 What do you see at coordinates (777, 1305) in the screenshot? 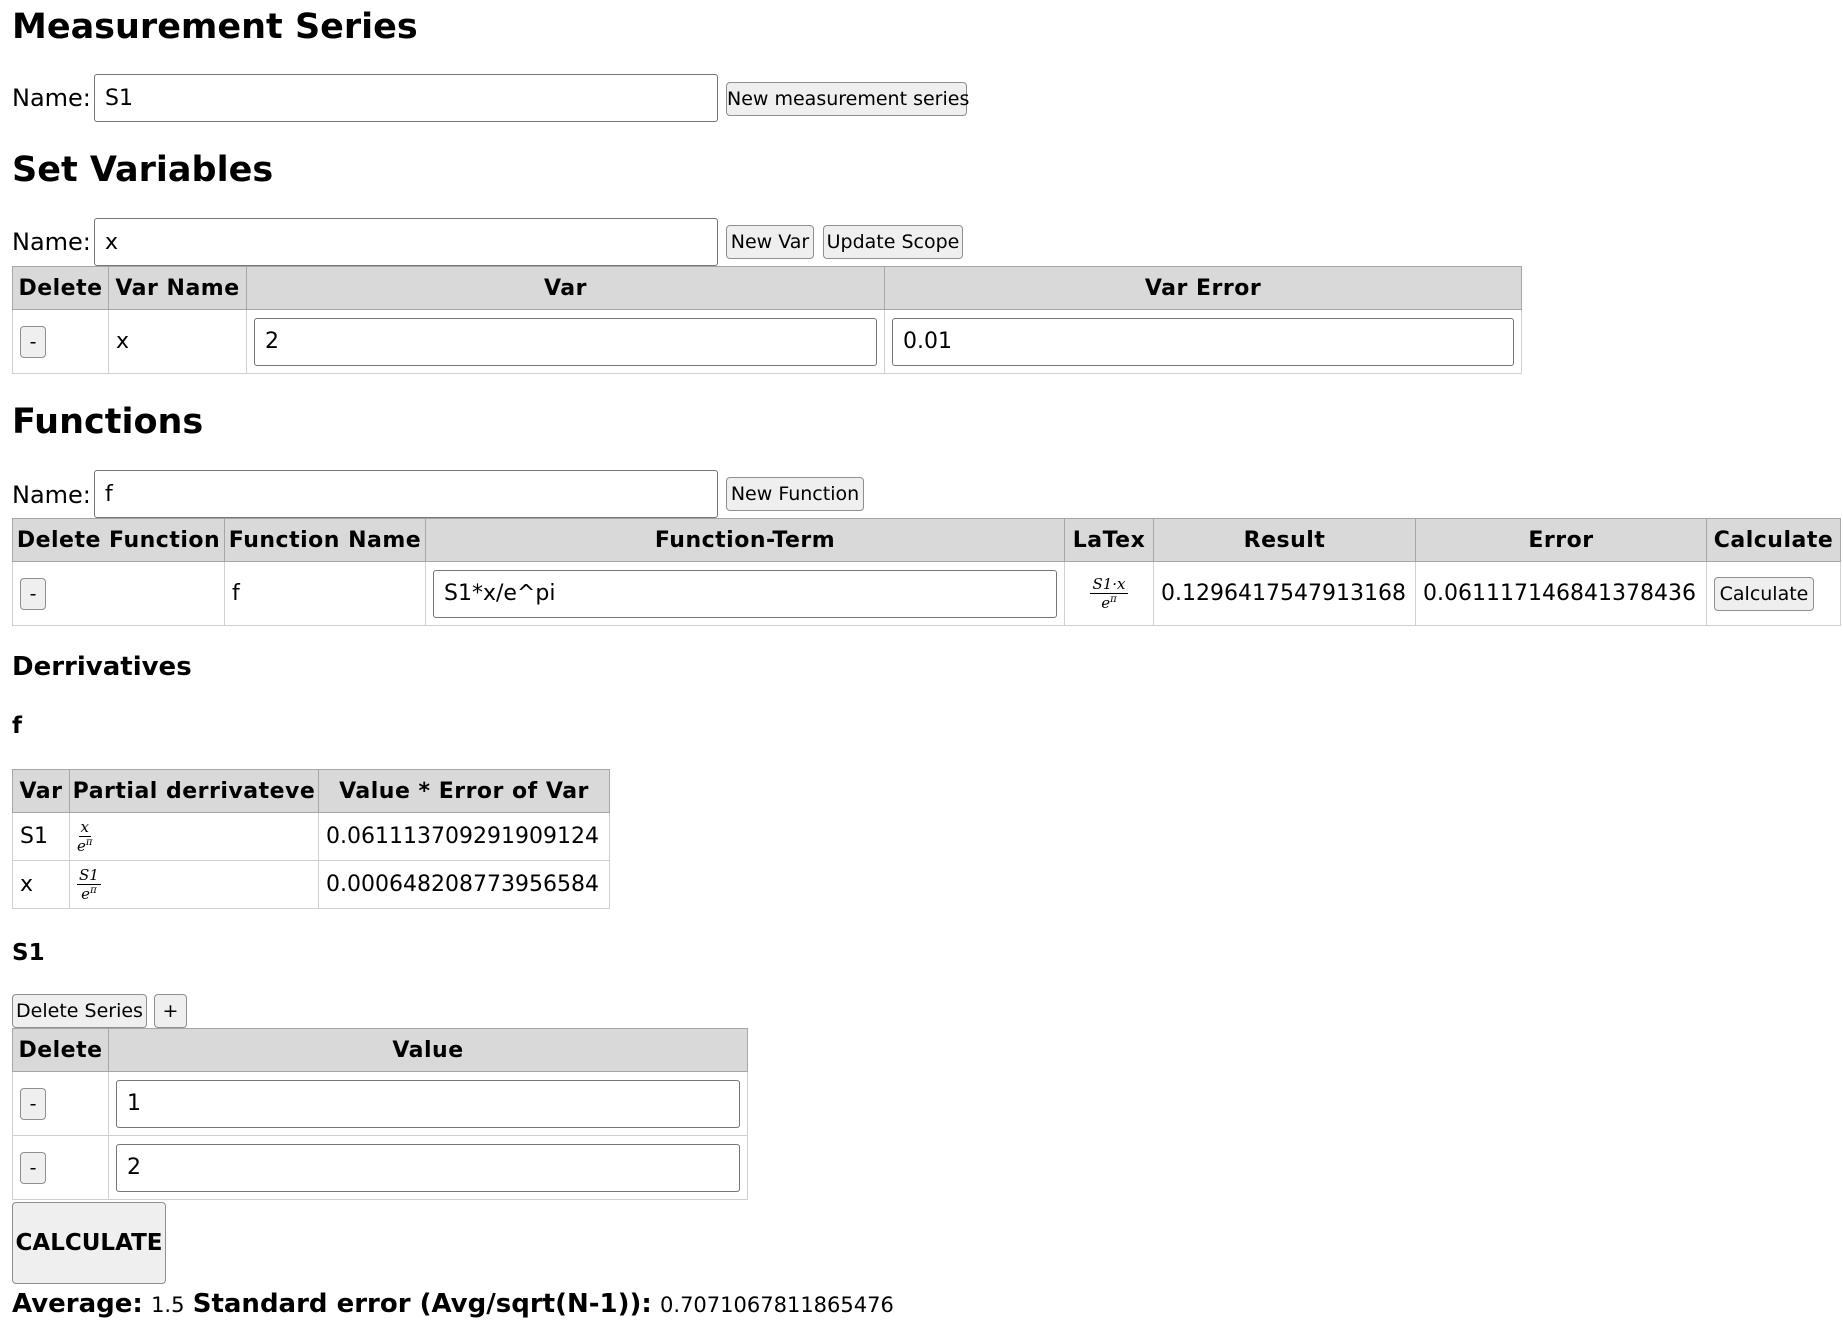
I see `standard-error-value: 0.7071067811865476` at bounding box center [777, 1305].